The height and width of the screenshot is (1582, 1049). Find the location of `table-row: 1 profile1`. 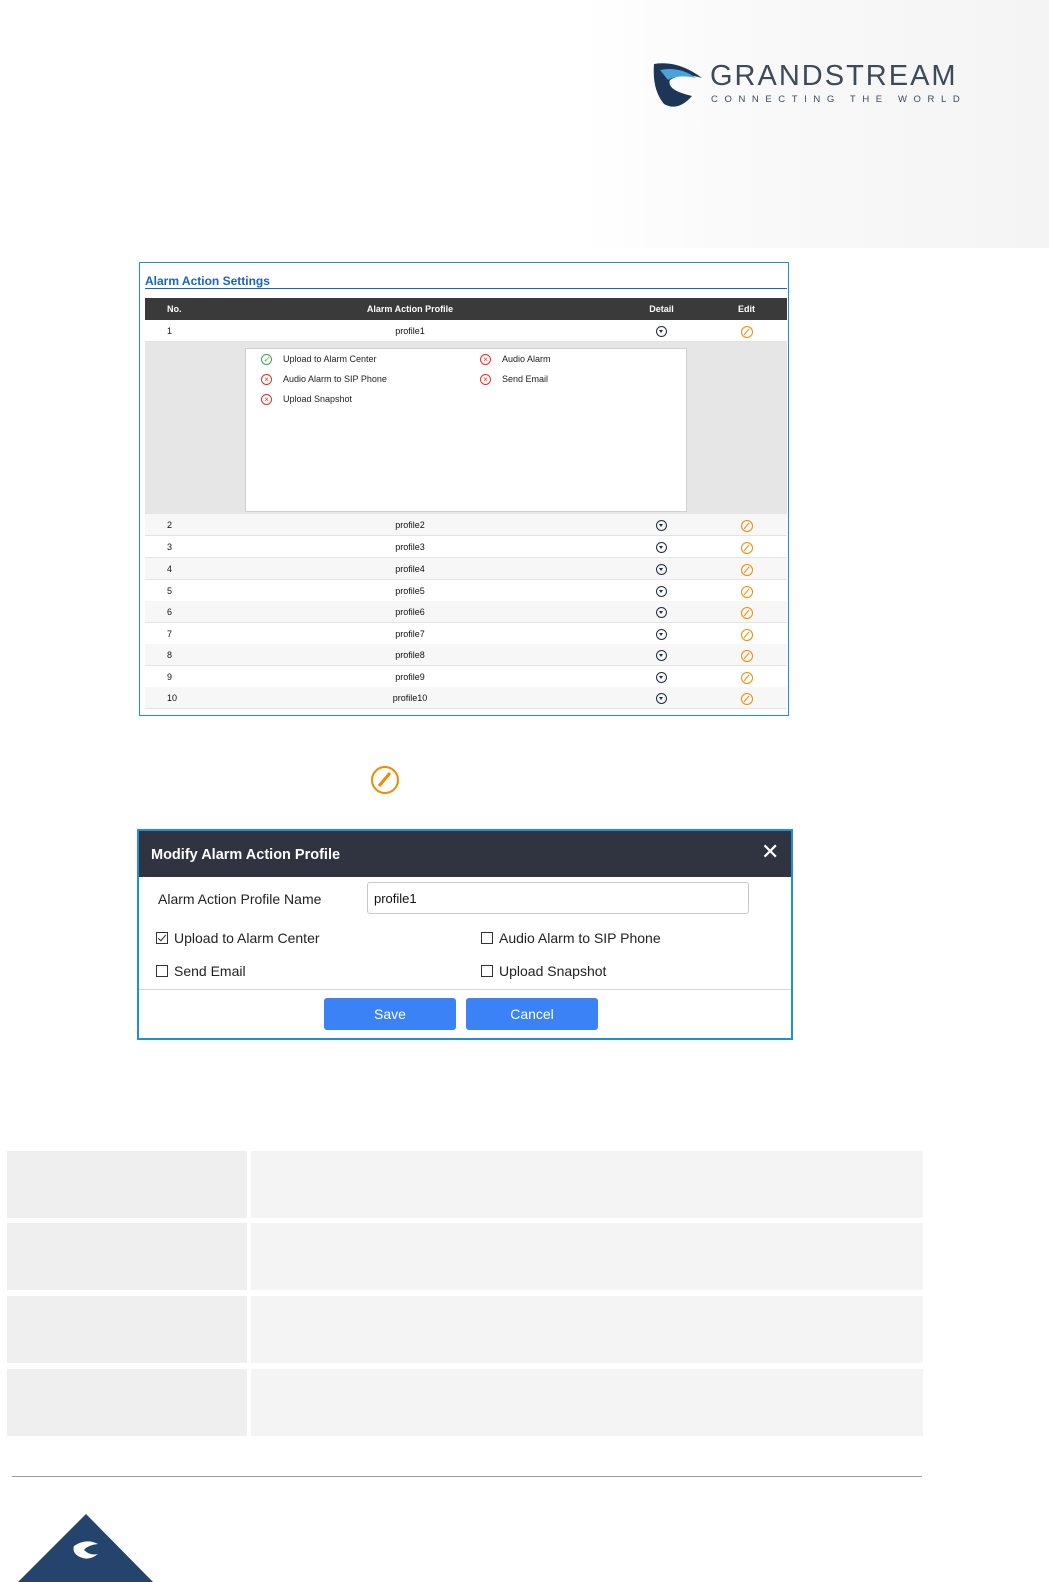

table-row: 1 profile1 is located at coordinates (466, 331).